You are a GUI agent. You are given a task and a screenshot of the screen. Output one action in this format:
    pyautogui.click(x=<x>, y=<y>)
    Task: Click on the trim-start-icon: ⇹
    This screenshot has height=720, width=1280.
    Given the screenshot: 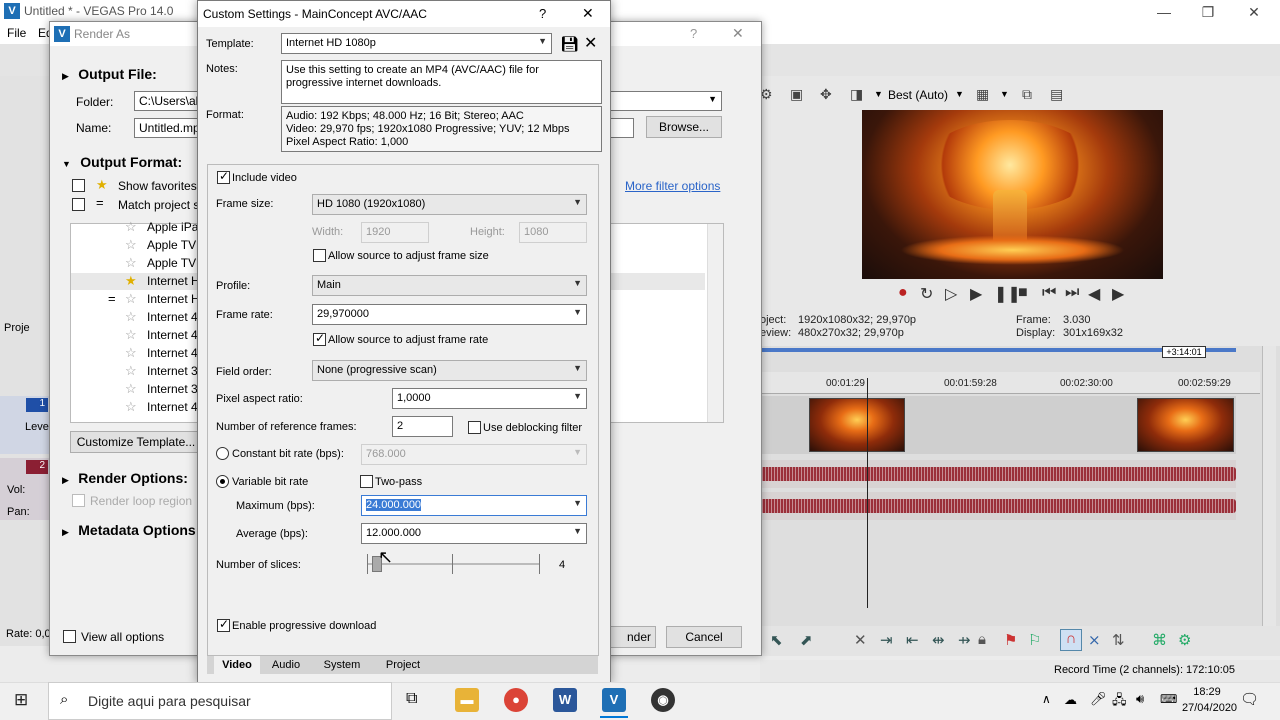 What is the action you would take?
    pyautogui.click(x=938, y=640)
    